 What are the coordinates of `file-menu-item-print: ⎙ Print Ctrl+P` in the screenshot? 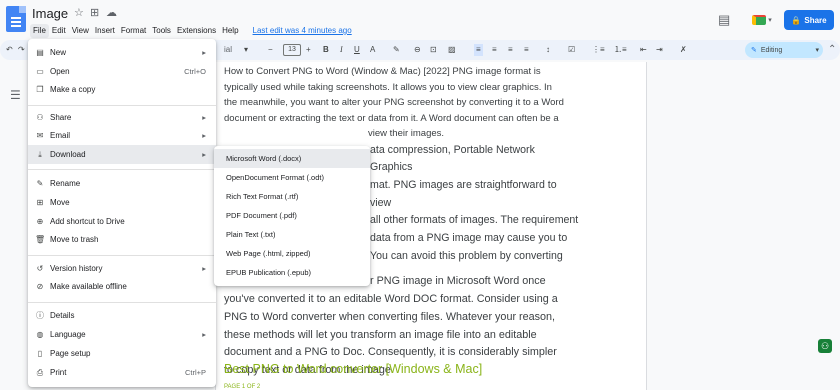 It's located at (122, 372).